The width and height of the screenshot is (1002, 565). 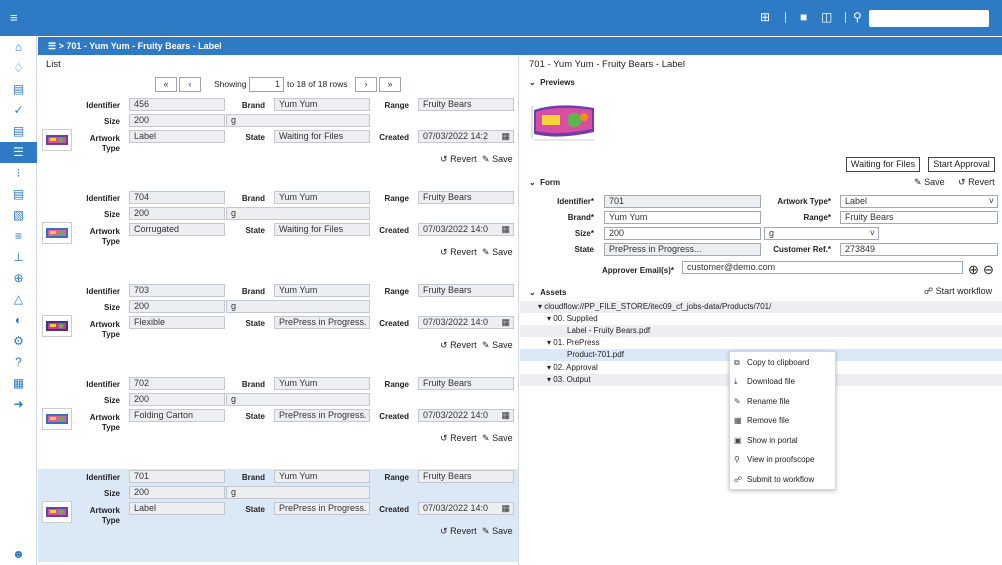 What do you see at coordinates (18, 110) in the screenshot?
I see `check-circle-icon: ✓` at bounding box center [18, 110].